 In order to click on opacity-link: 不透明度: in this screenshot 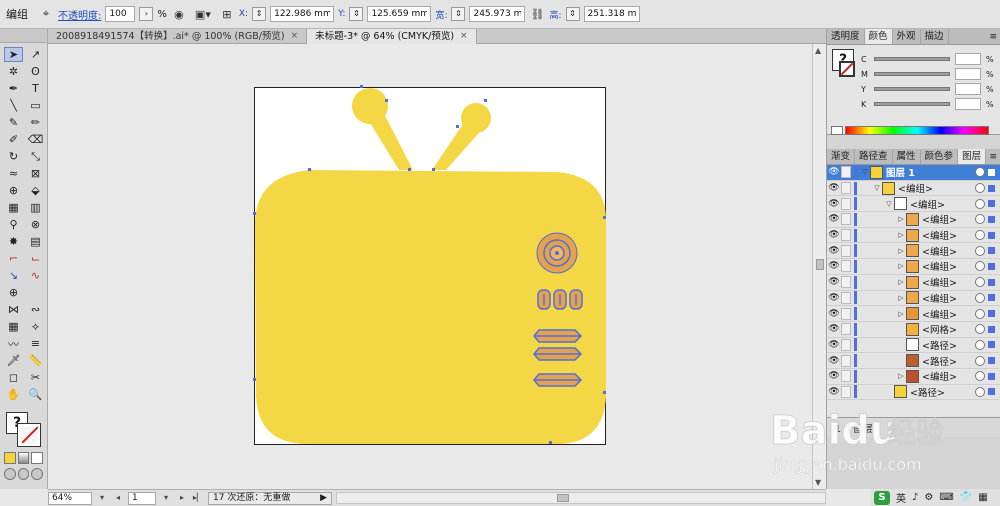, I will do `click(79, 14)`.